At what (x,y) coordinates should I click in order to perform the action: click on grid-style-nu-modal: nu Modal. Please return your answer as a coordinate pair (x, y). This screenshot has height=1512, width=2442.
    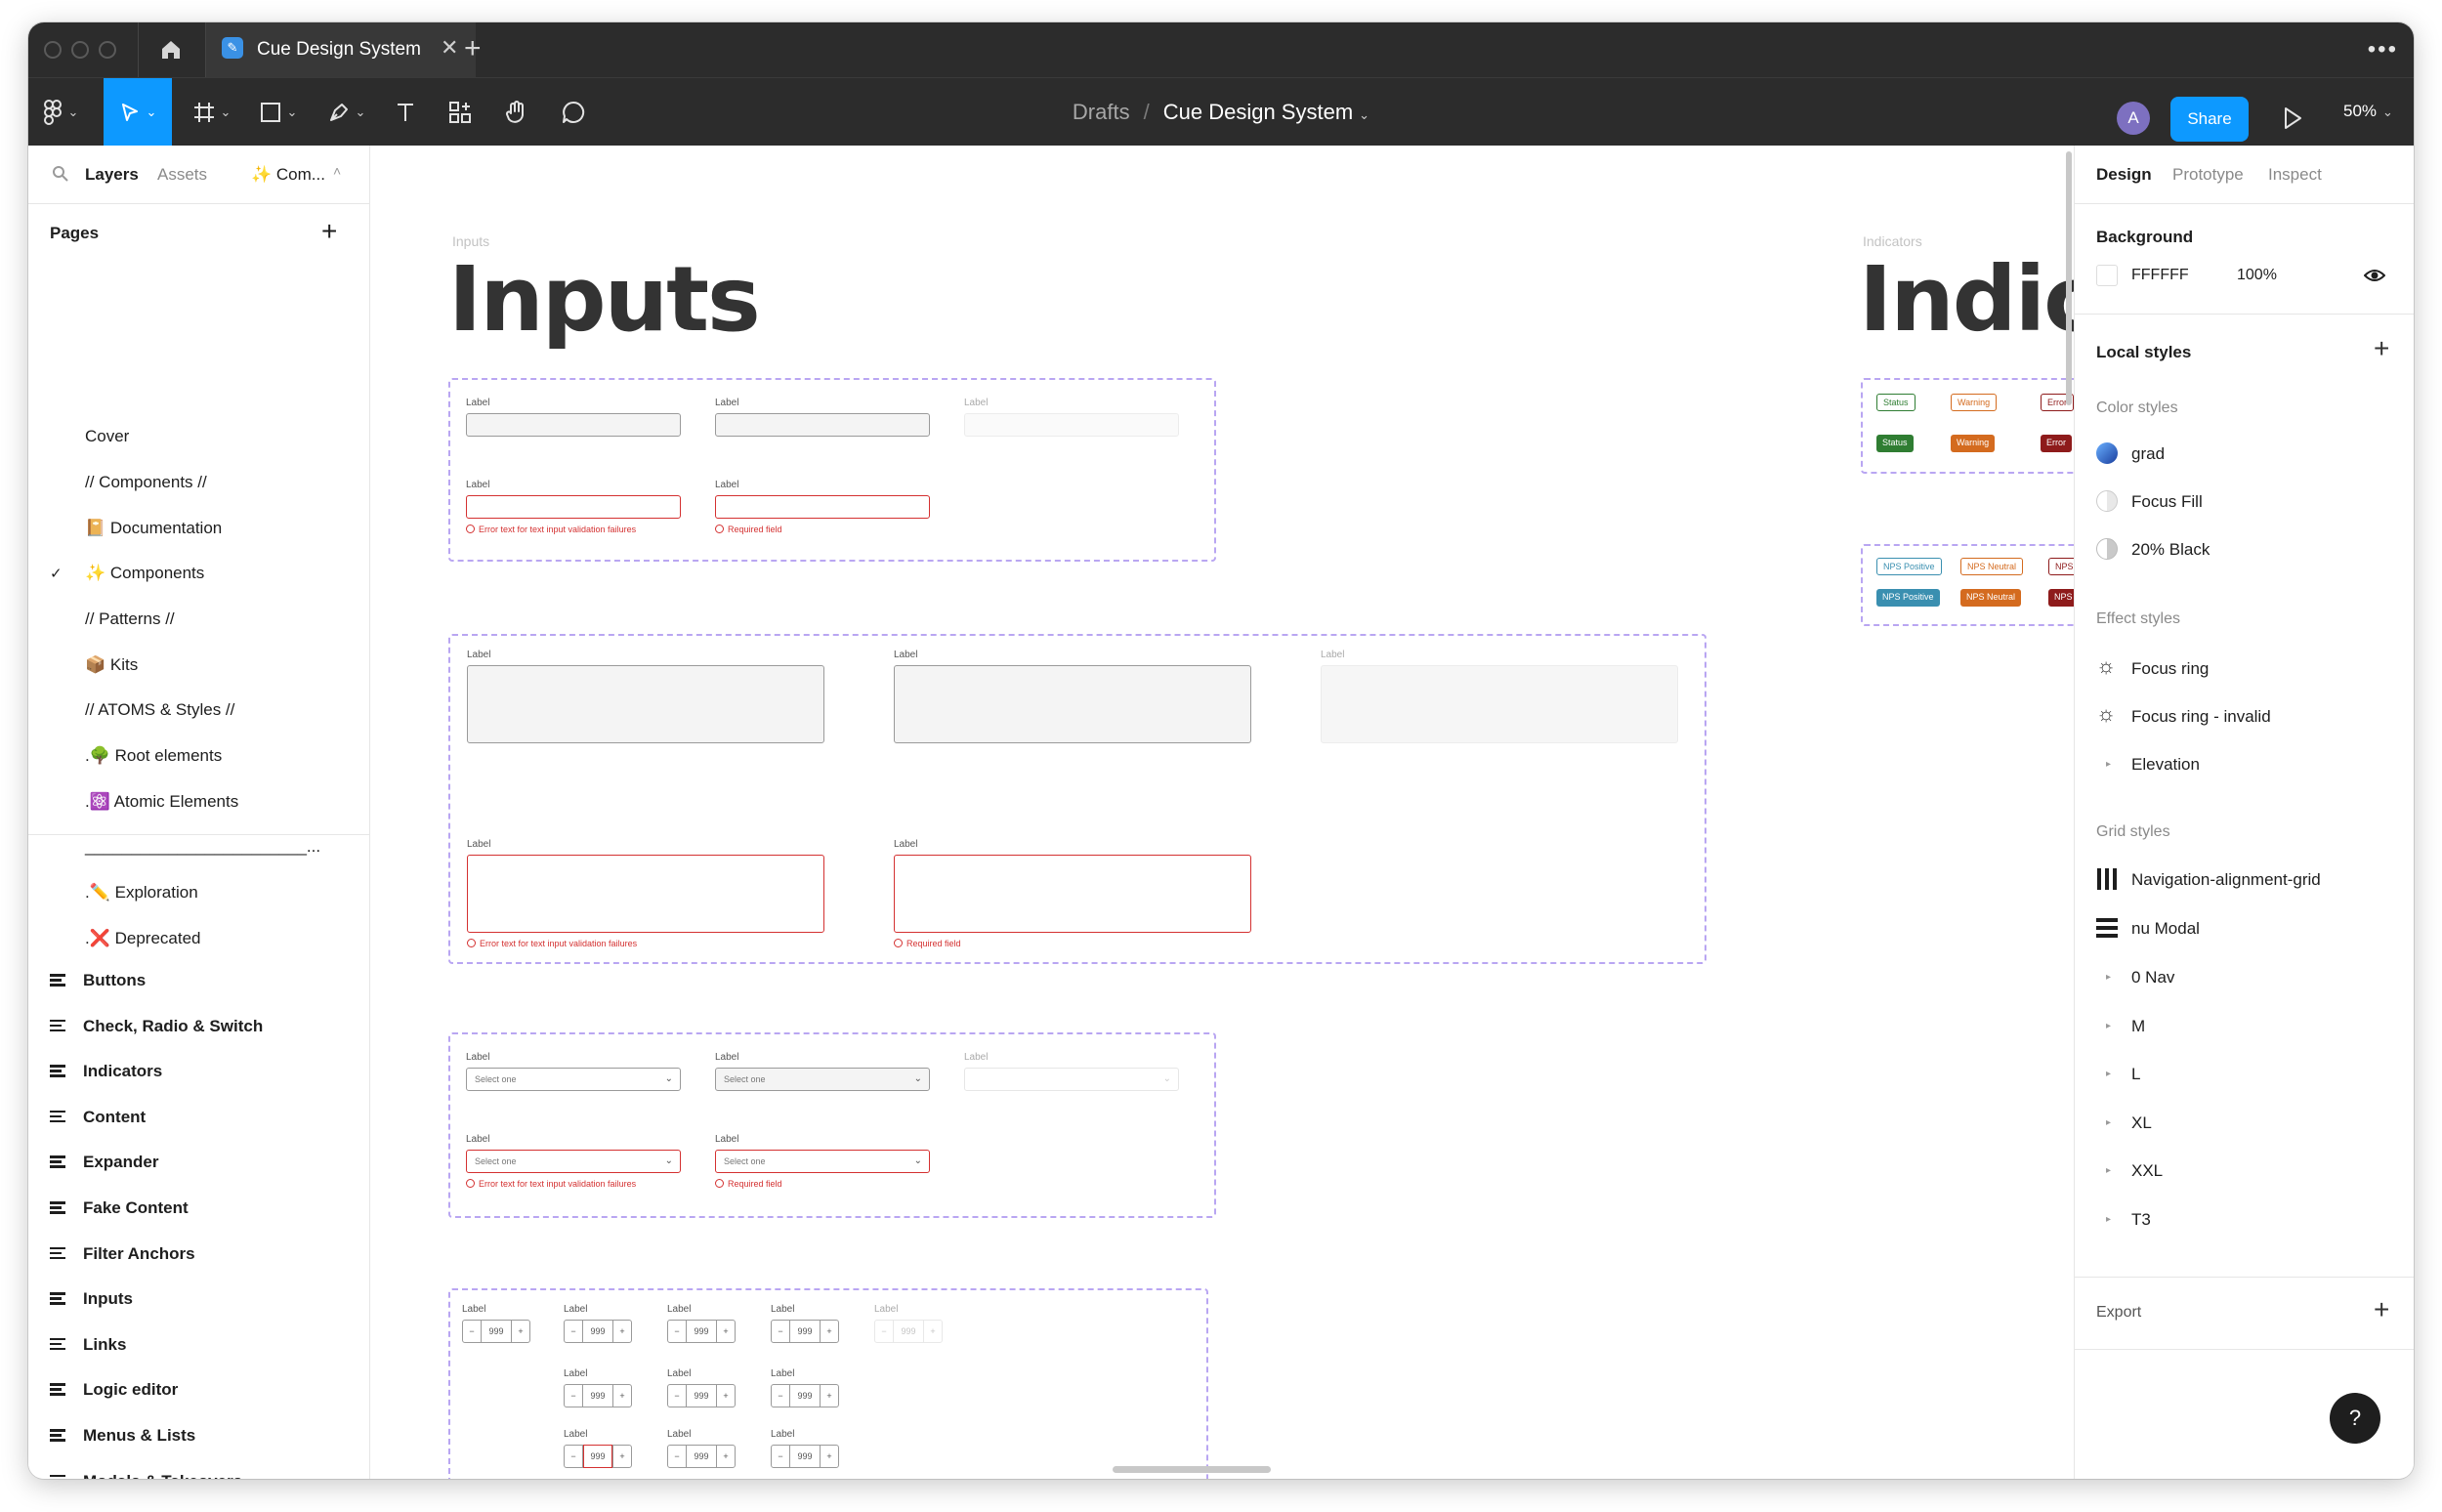
    Looking at the image, I should click on (2165, 929).